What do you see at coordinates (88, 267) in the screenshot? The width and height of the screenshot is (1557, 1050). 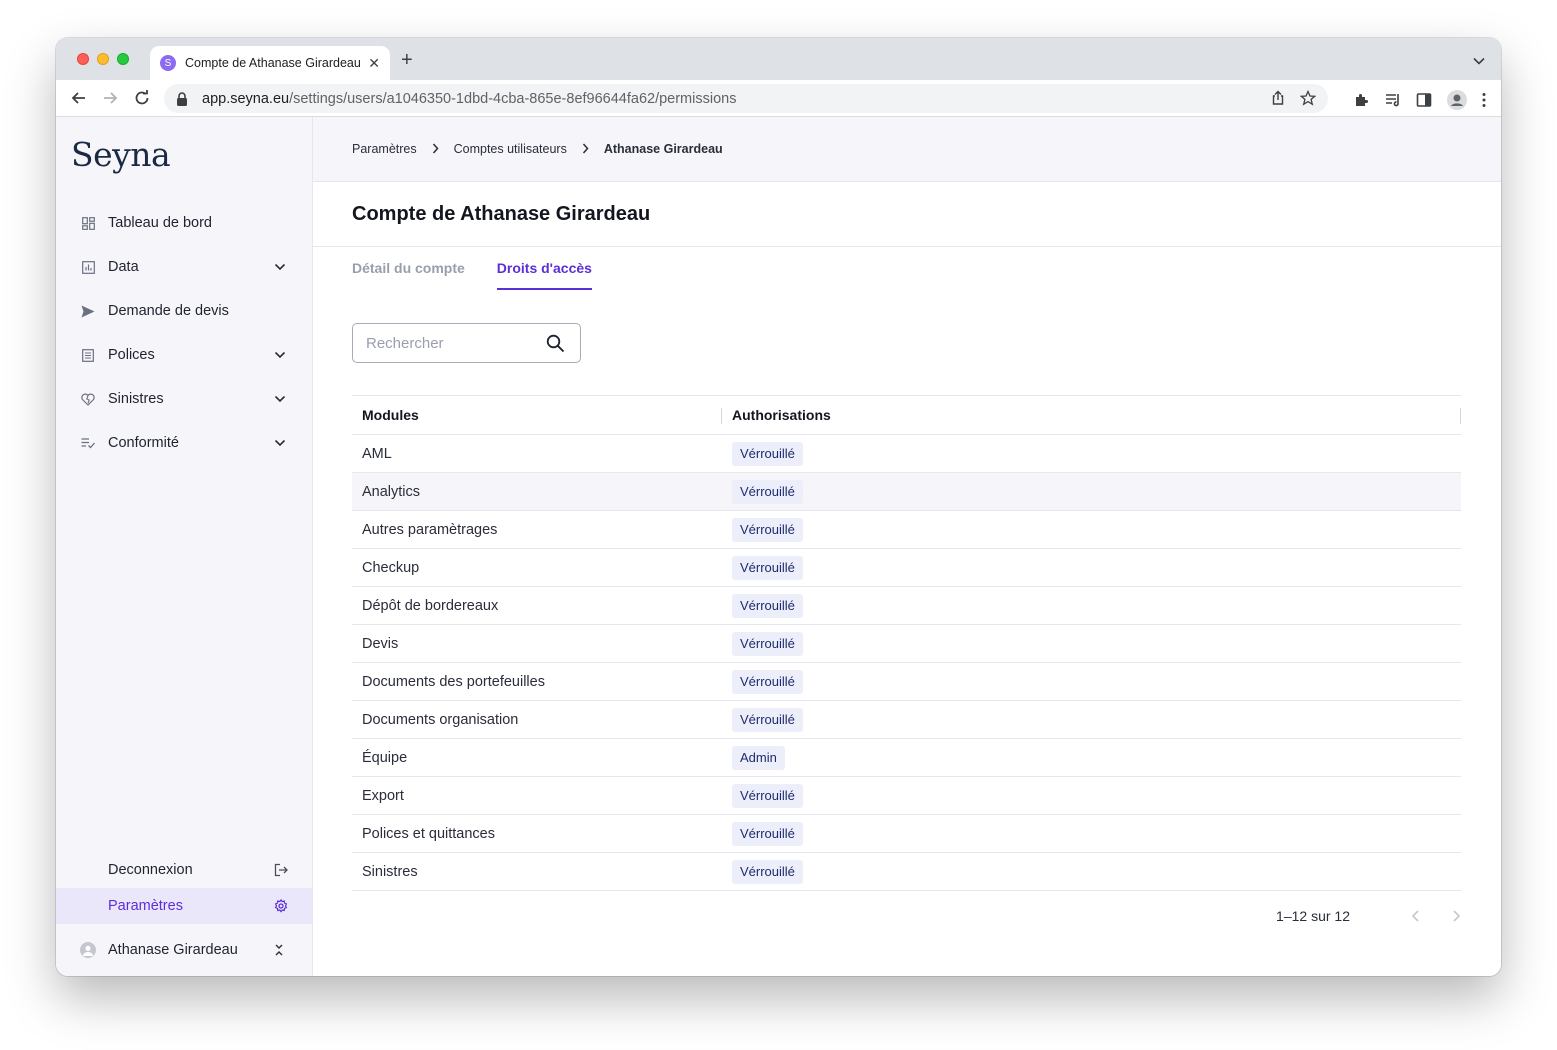 I see `chart-icon` at bounding box center [88, 267].